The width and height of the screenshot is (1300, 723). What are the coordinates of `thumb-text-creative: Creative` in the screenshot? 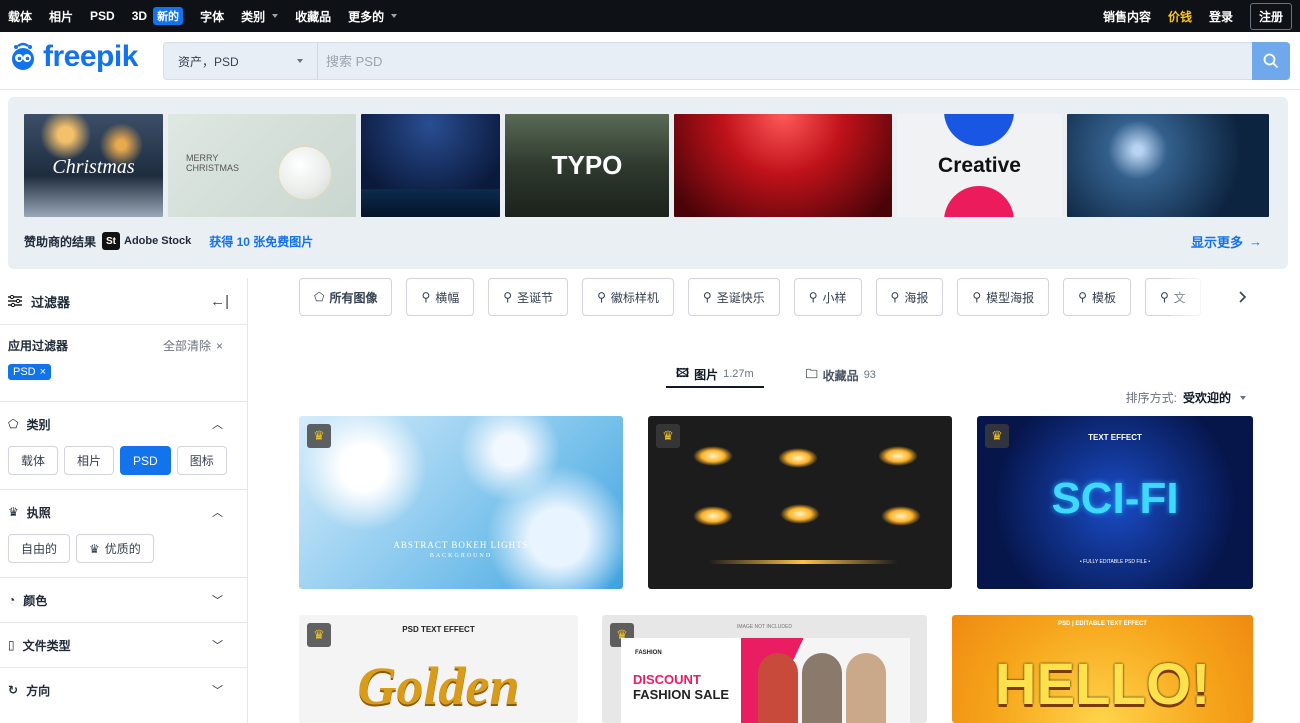 It's located at (979, 165).